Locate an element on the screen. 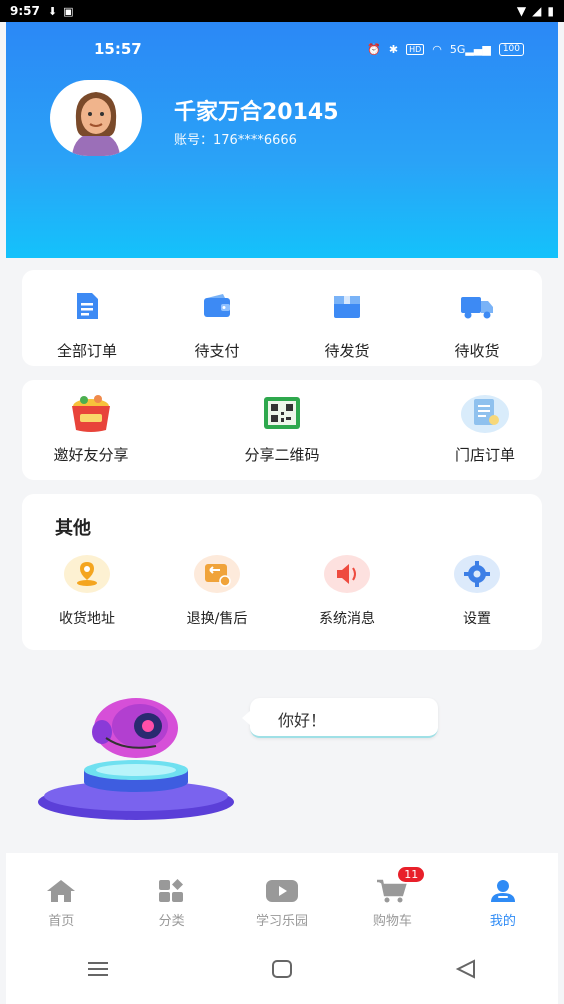  order-unpaid: 待支付 is located at coordinates (217, 318).